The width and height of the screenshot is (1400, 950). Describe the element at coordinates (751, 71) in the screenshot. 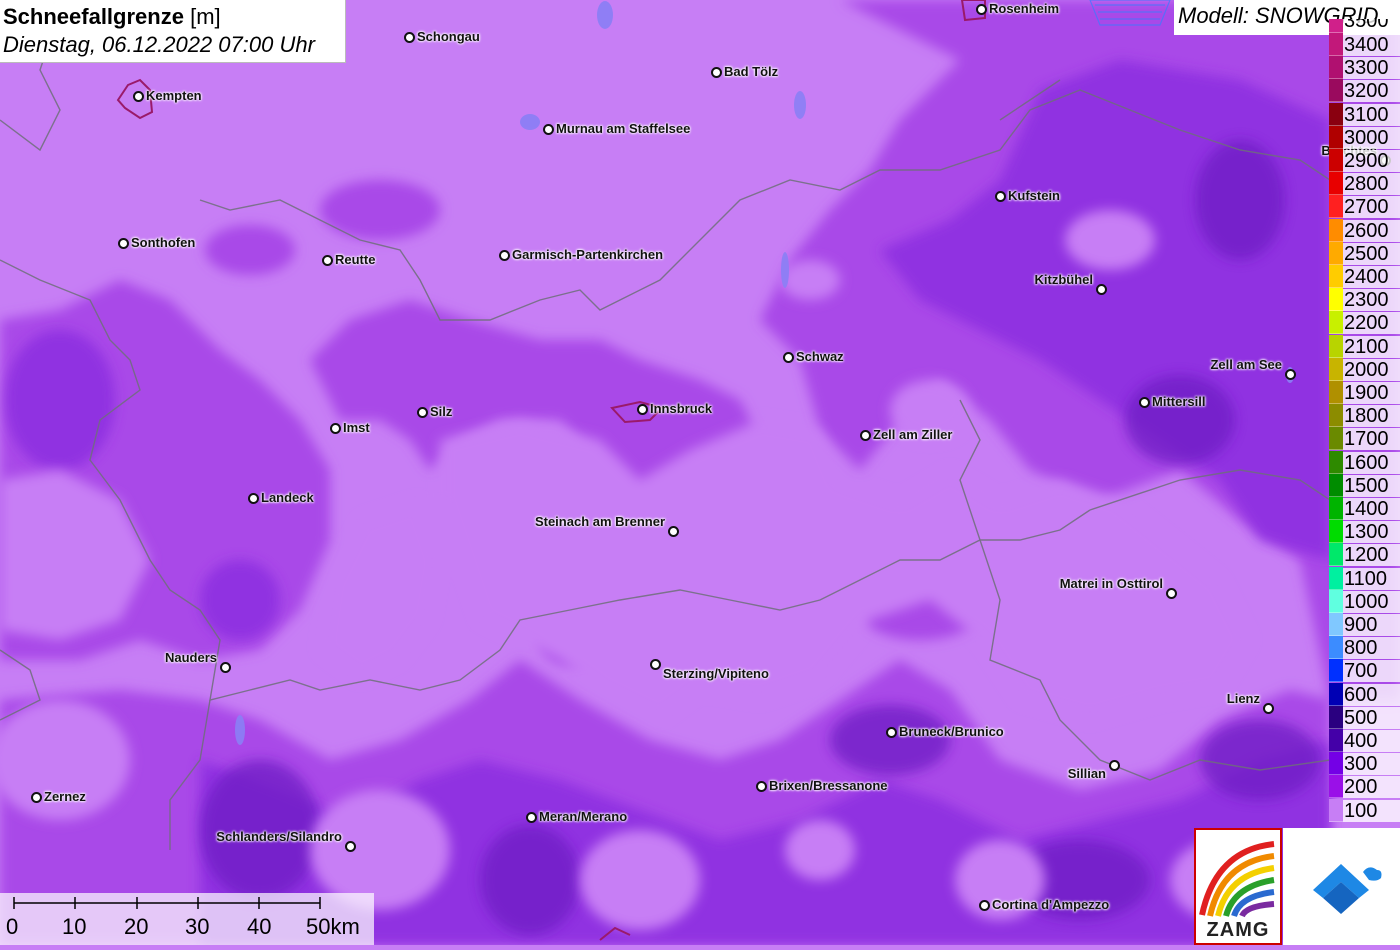

I see `city-label-bad-toelz: Bad Tölz` at that location.